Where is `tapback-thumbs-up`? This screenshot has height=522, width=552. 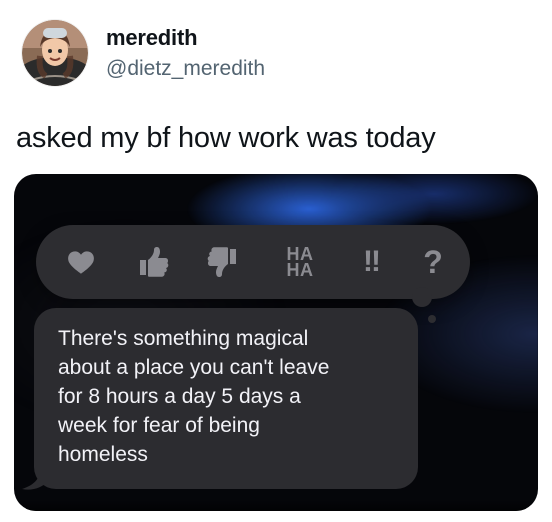
tapback-thumbs-up is located at coordinates (152, 262).